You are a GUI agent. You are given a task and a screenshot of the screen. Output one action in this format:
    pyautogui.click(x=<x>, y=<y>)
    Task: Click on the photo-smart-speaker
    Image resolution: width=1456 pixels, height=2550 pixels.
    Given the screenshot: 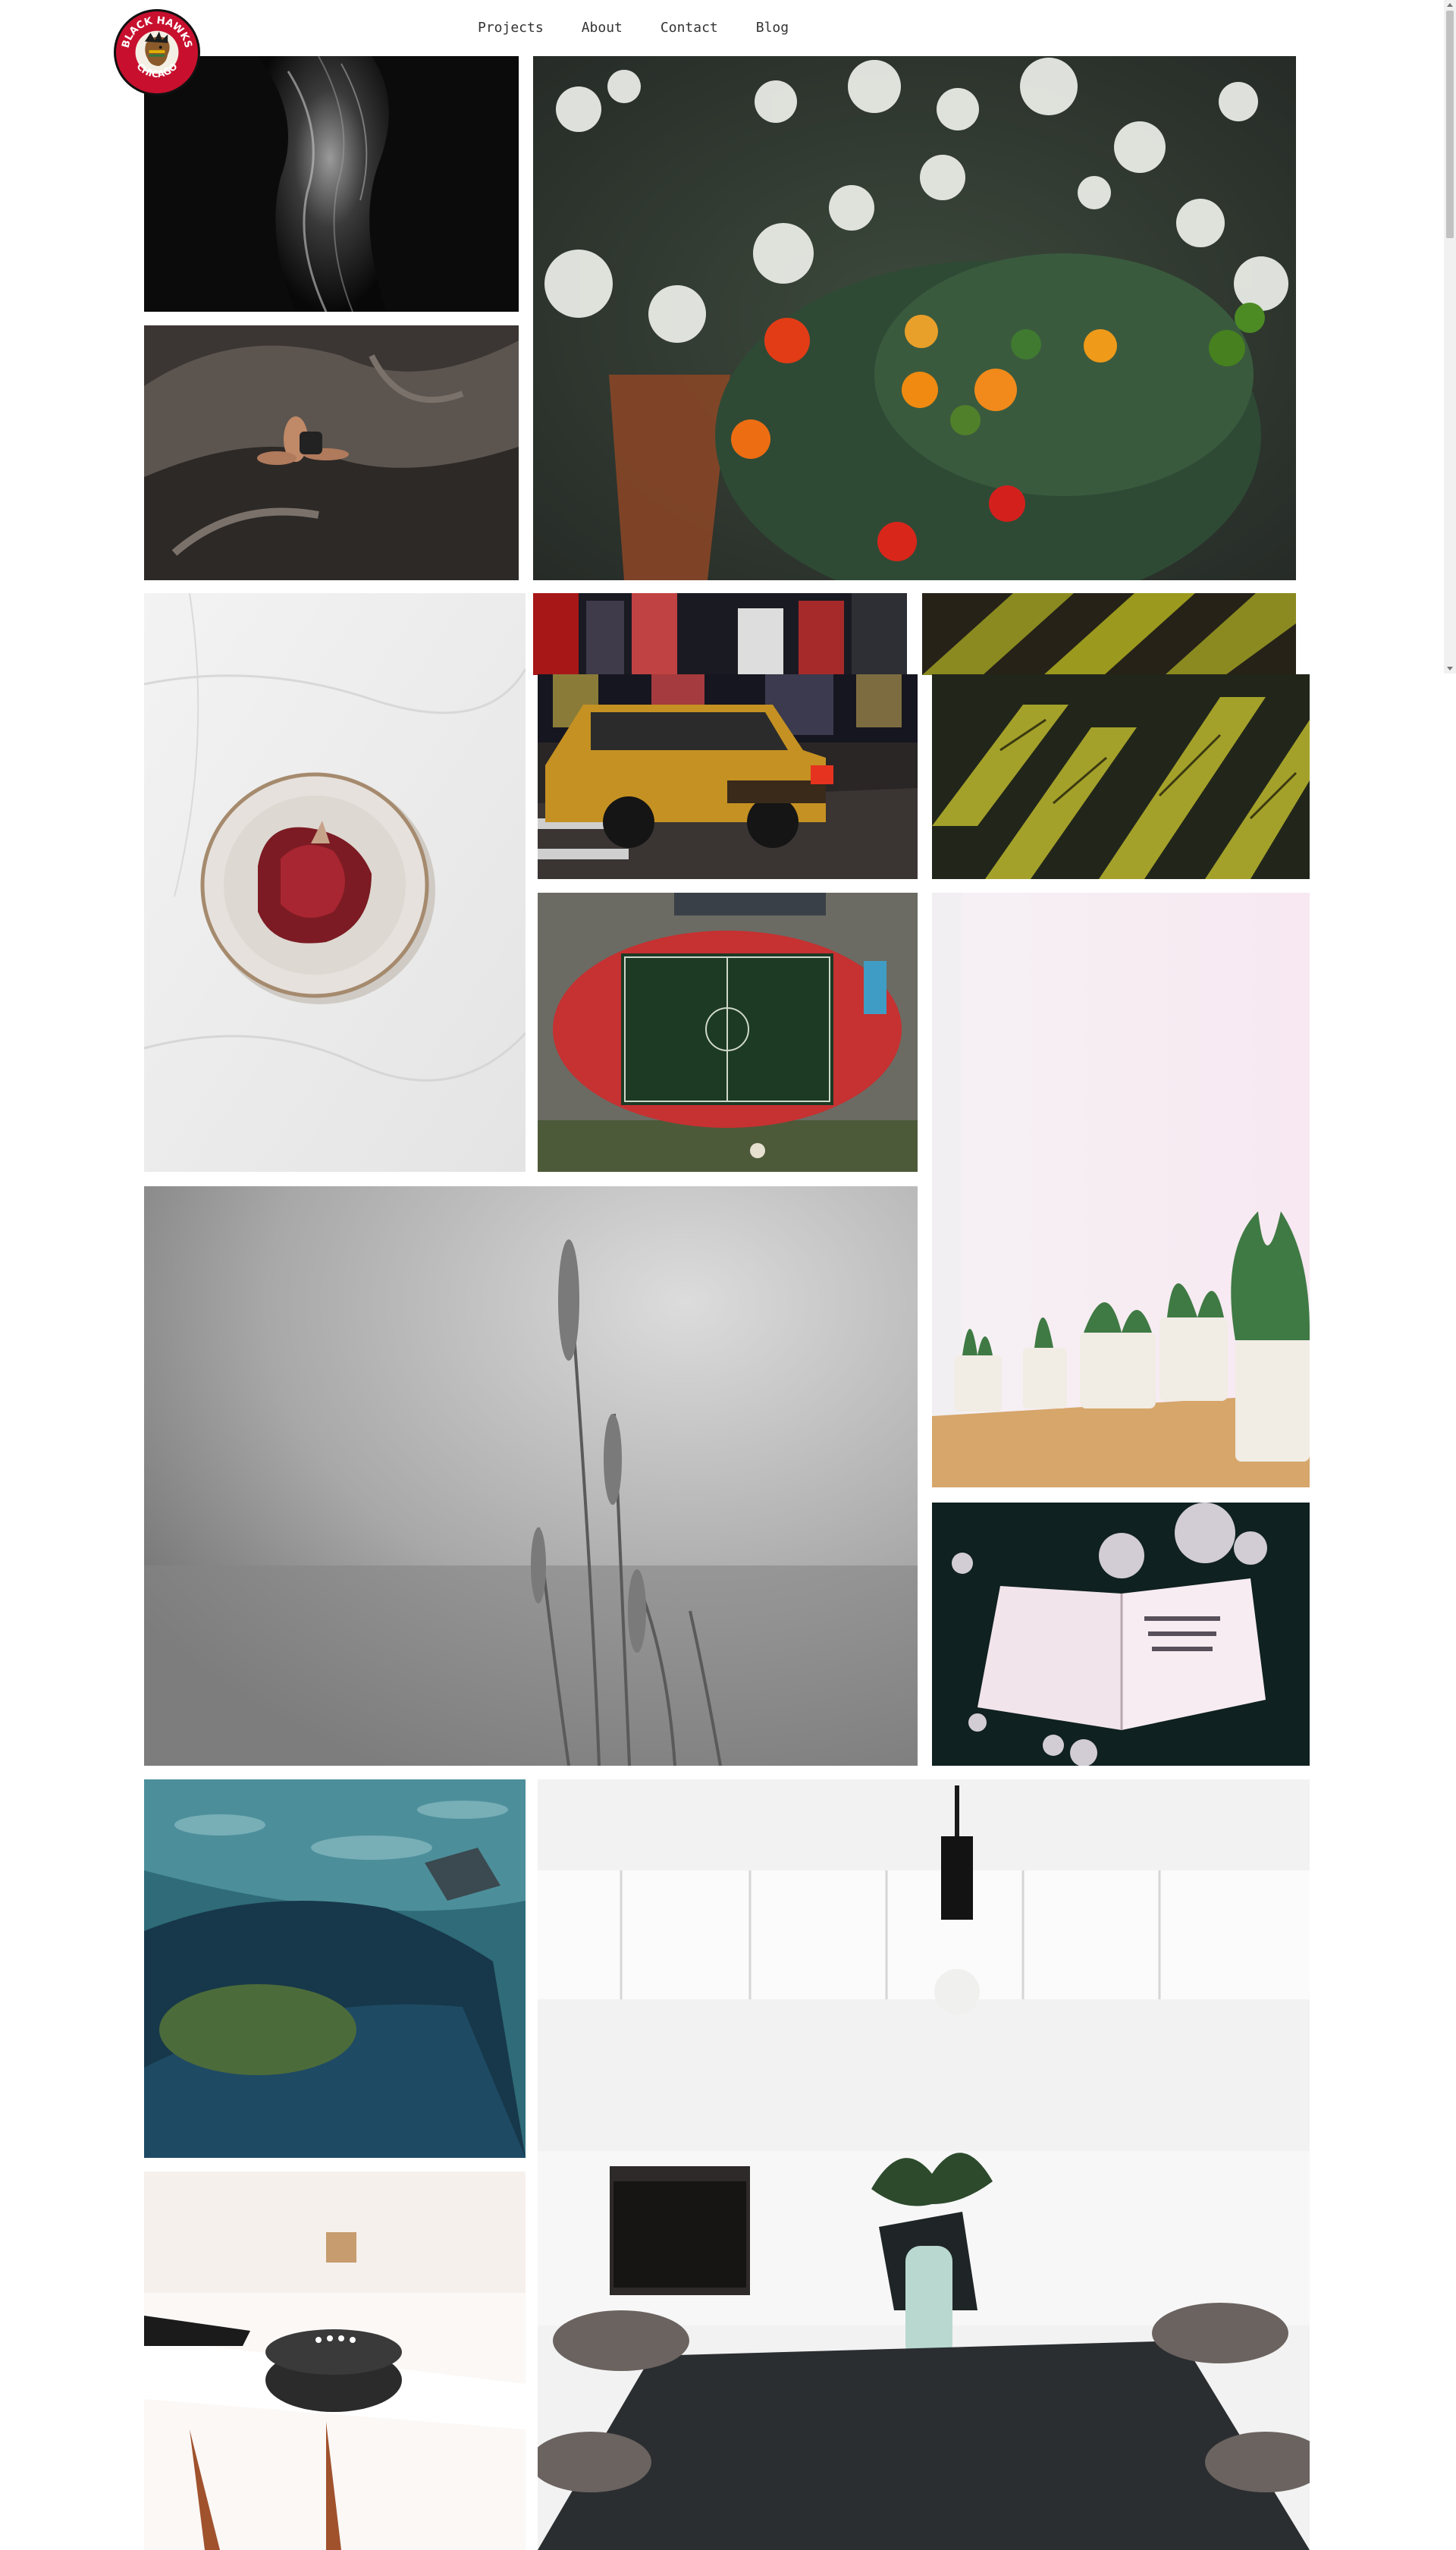 What is the action you would take?
    pyautogui.click(x=335, y=2361)
    